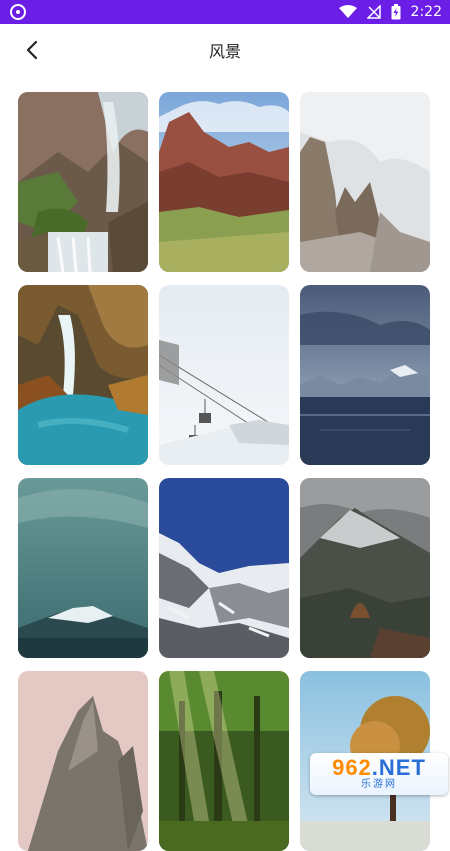  I want to click on cloudy-mountain-image, so click(365, 568).